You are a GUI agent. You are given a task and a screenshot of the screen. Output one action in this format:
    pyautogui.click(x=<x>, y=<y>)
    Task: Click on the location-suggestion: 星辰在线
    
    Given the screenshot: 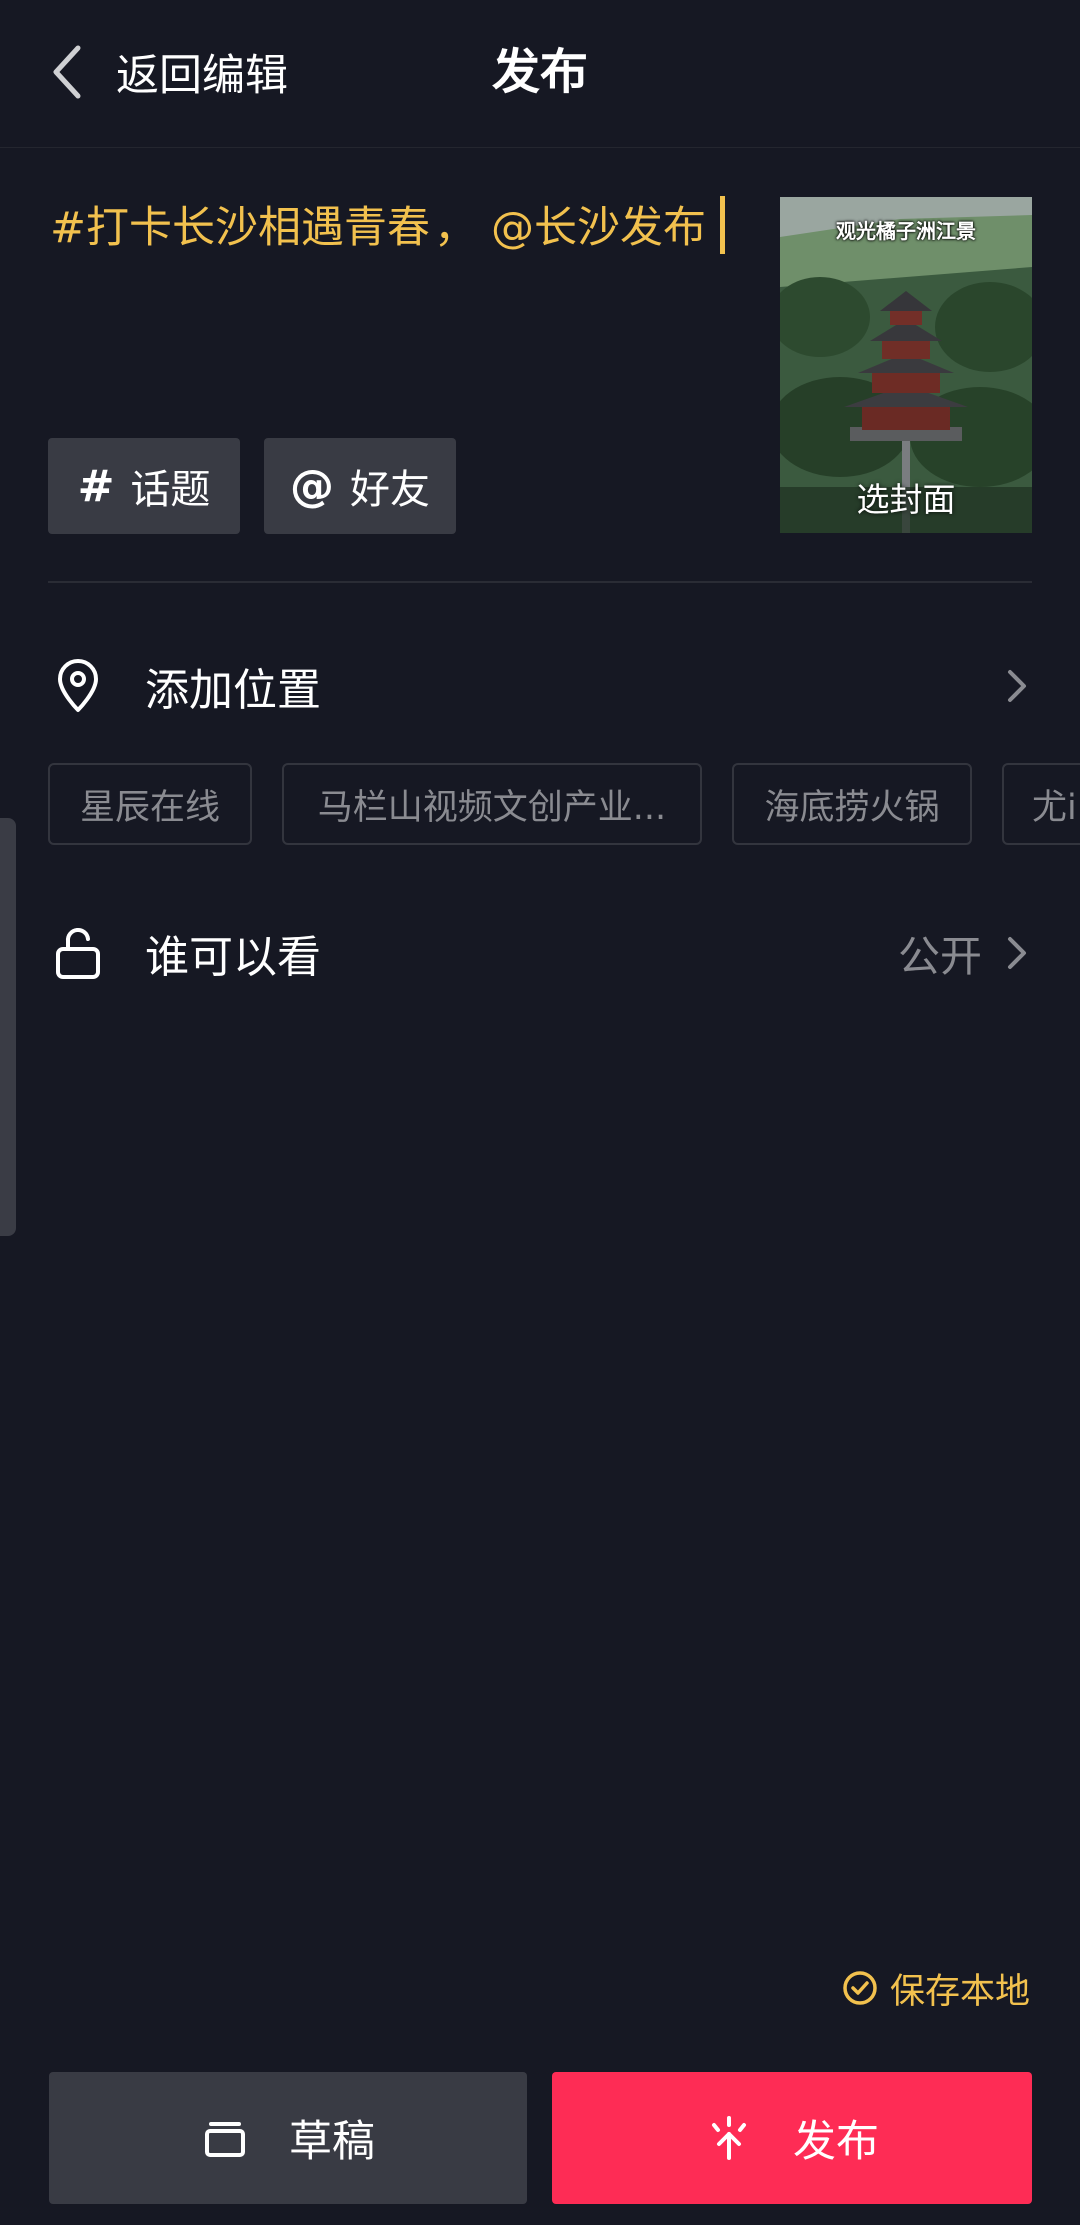 What is the action you would take?
    pyautogui.click(x=150, y=804)
    